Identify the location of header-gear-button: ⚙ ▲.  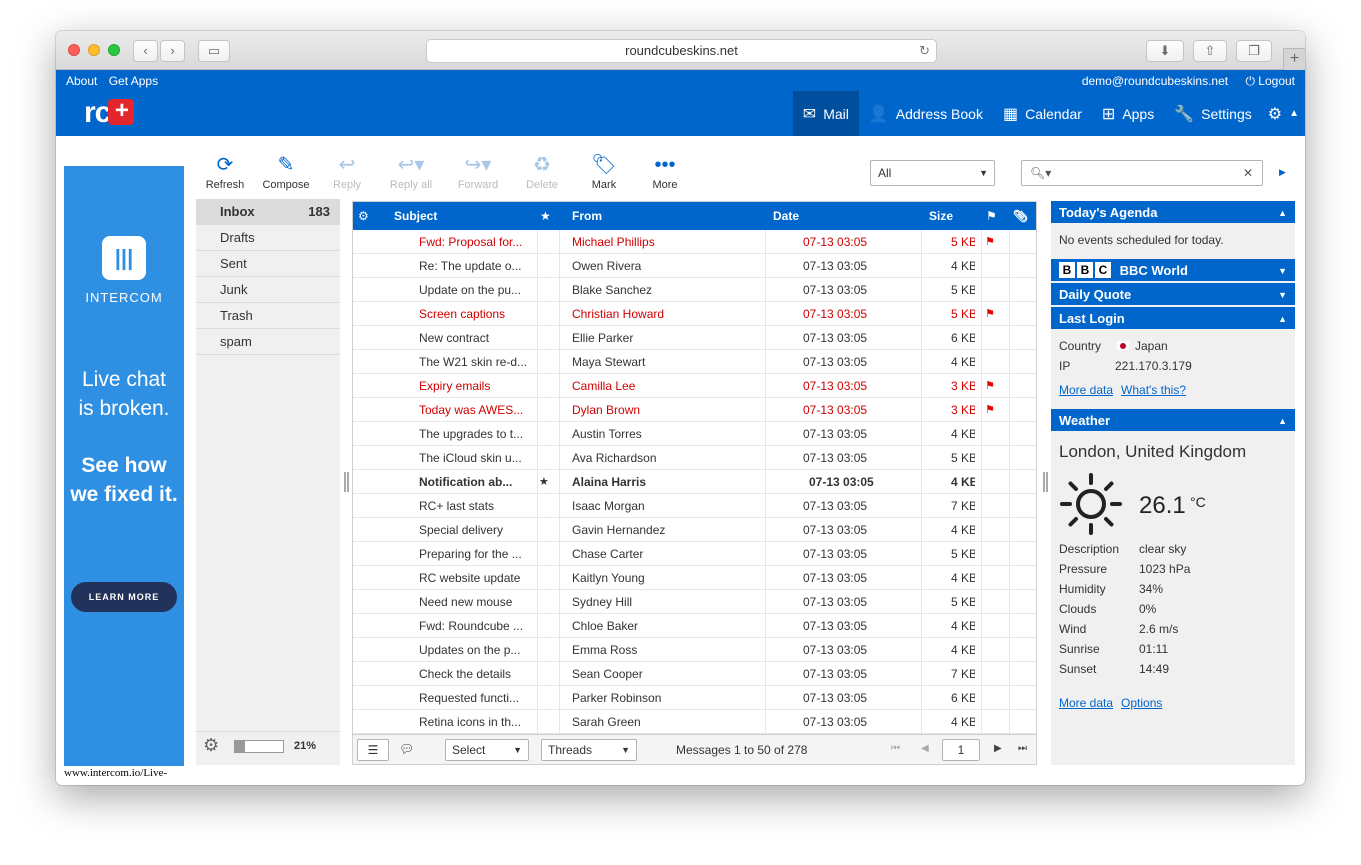
(1283, 113).